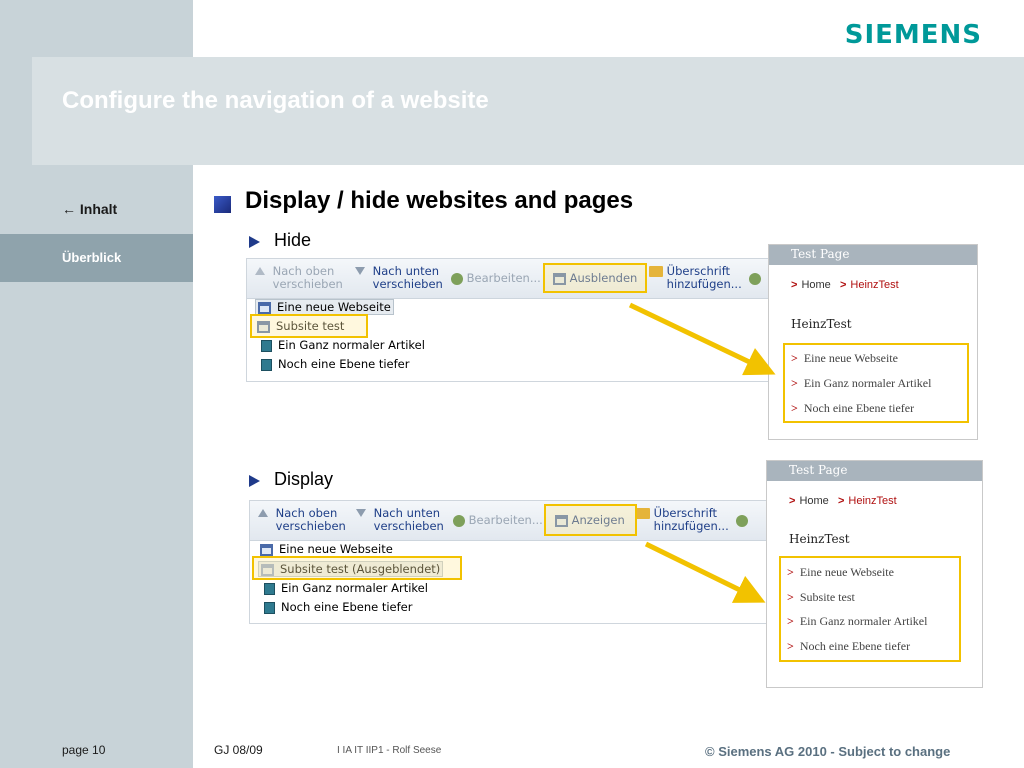  Describe the element at coordinates (89, 209) in the screenshot. I see `nav-back-inhalt: ← Inhalt` at that location.